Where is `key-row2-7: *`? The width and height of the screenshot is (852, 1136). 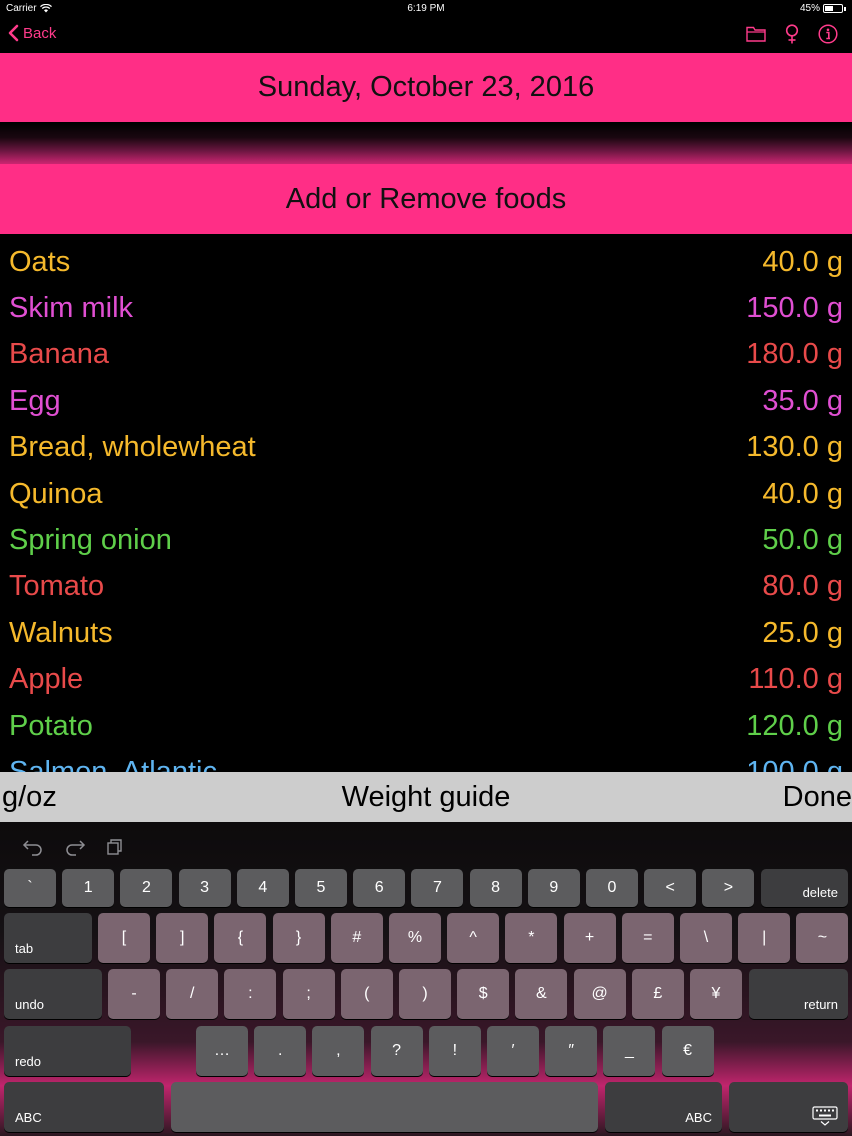
key-row2-7: * is located at coordinates (531, 938).